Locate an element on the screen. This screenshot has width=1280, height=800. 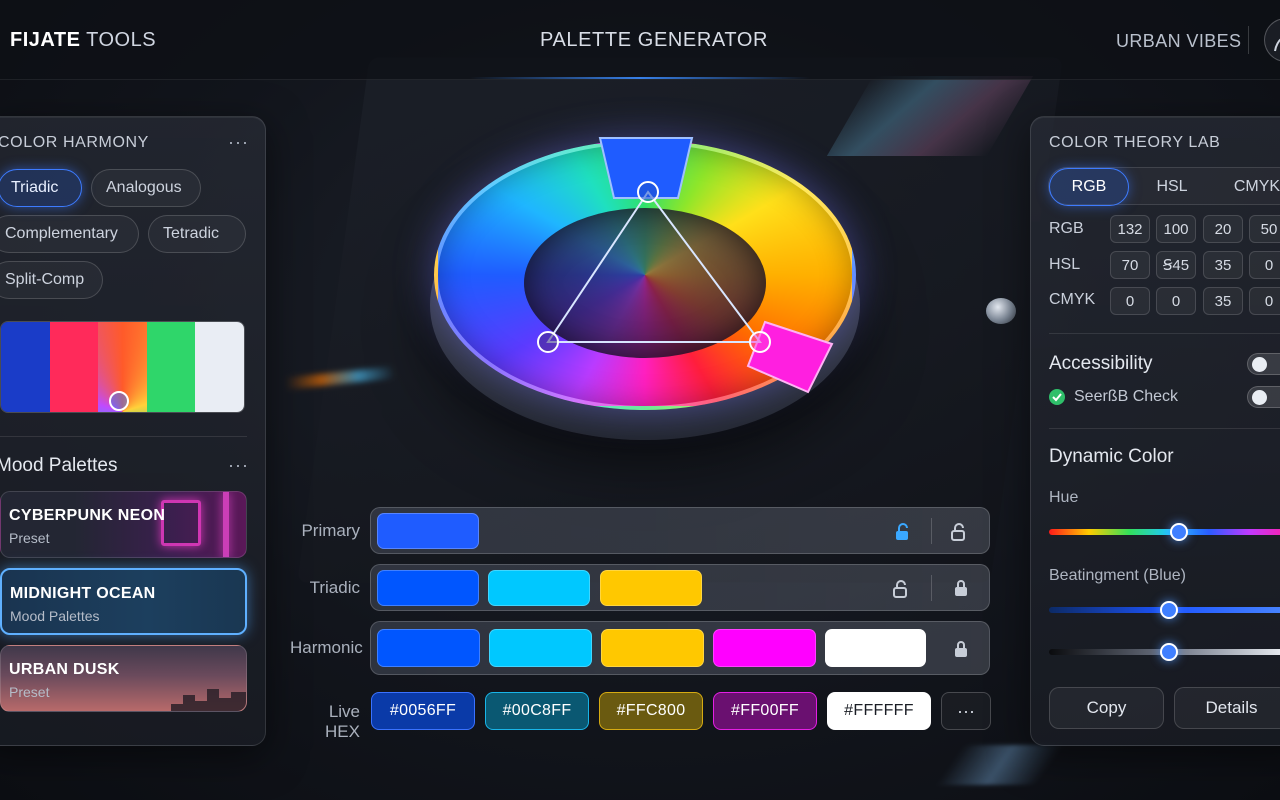
color-wheel is located at coordinates (645, 280).